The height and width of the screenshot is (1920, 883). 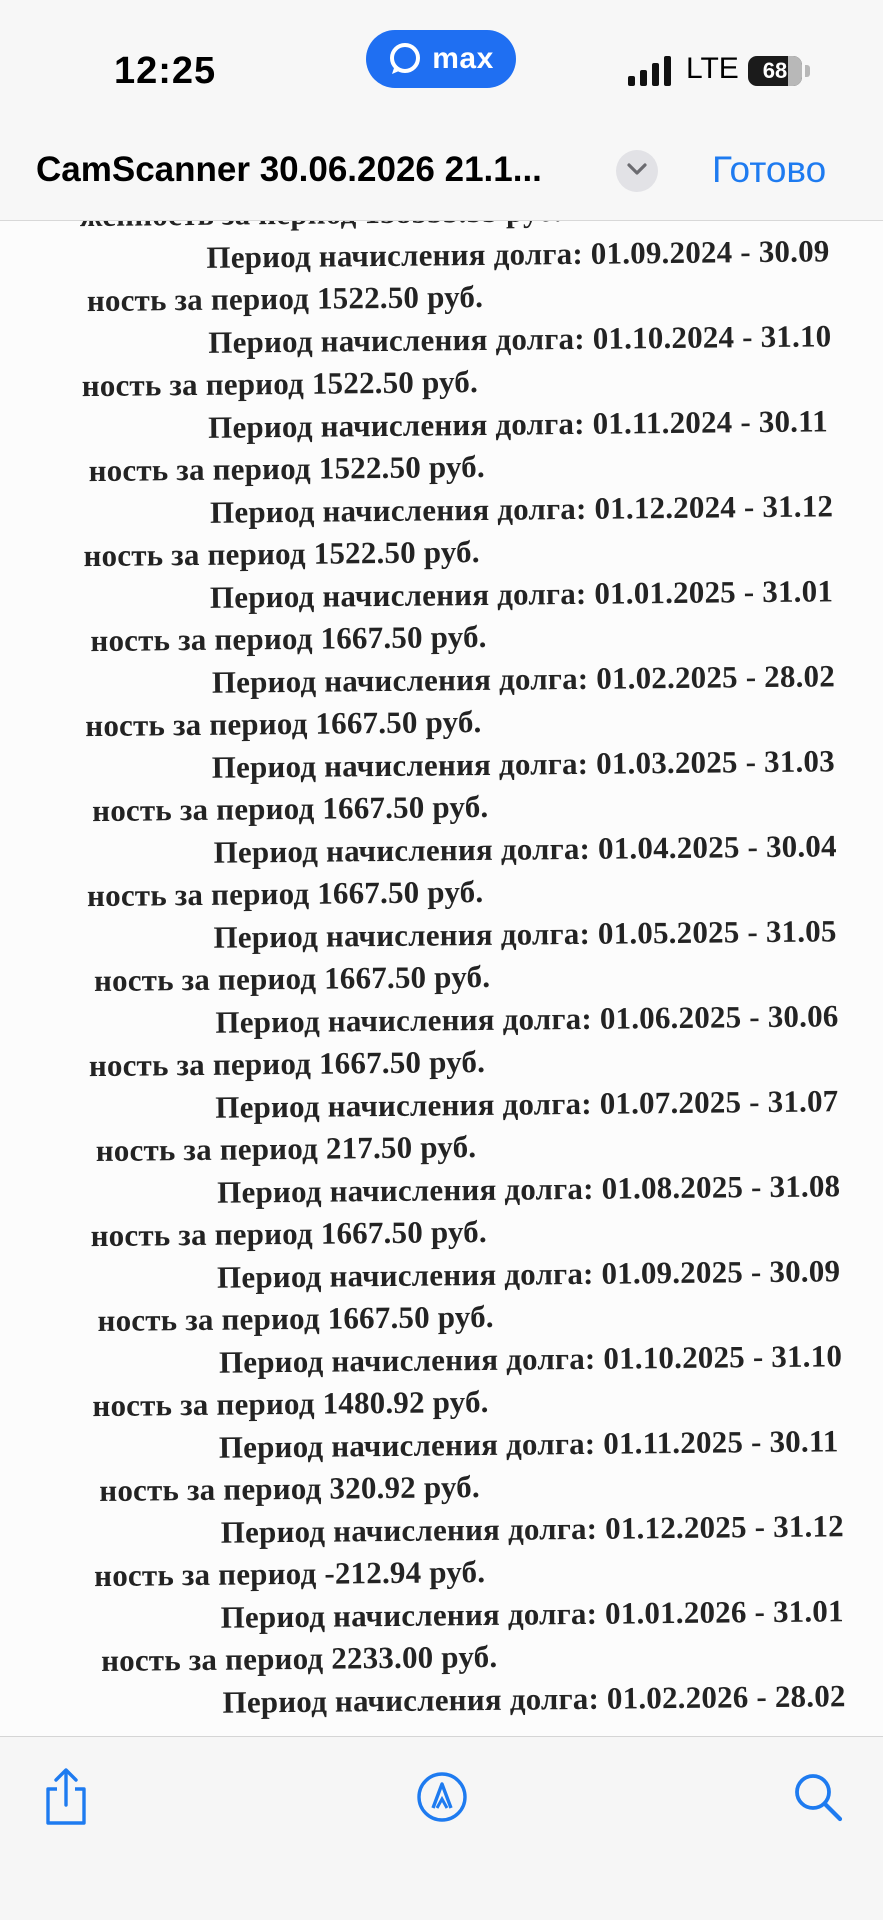 I want to click on share-icon, so click(x=66, y=1799).